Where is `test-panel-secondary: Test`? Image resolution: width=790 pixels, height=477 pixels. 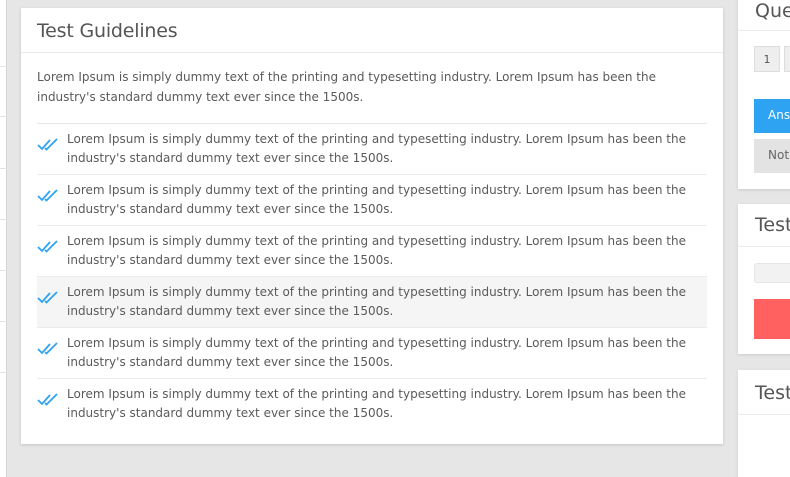 test-panel-secondary: Test is located at coordinates (764, 423).